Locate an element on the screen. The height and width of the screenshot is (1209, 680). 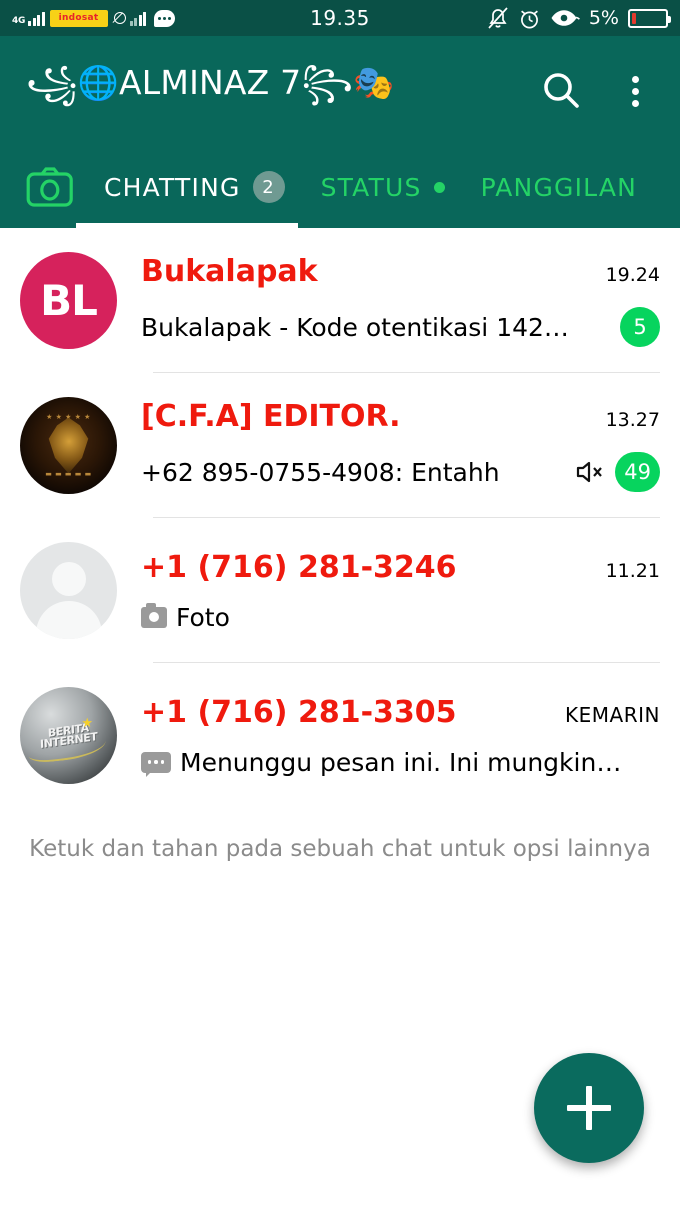
search-icon is located at coordinates (561, 90).